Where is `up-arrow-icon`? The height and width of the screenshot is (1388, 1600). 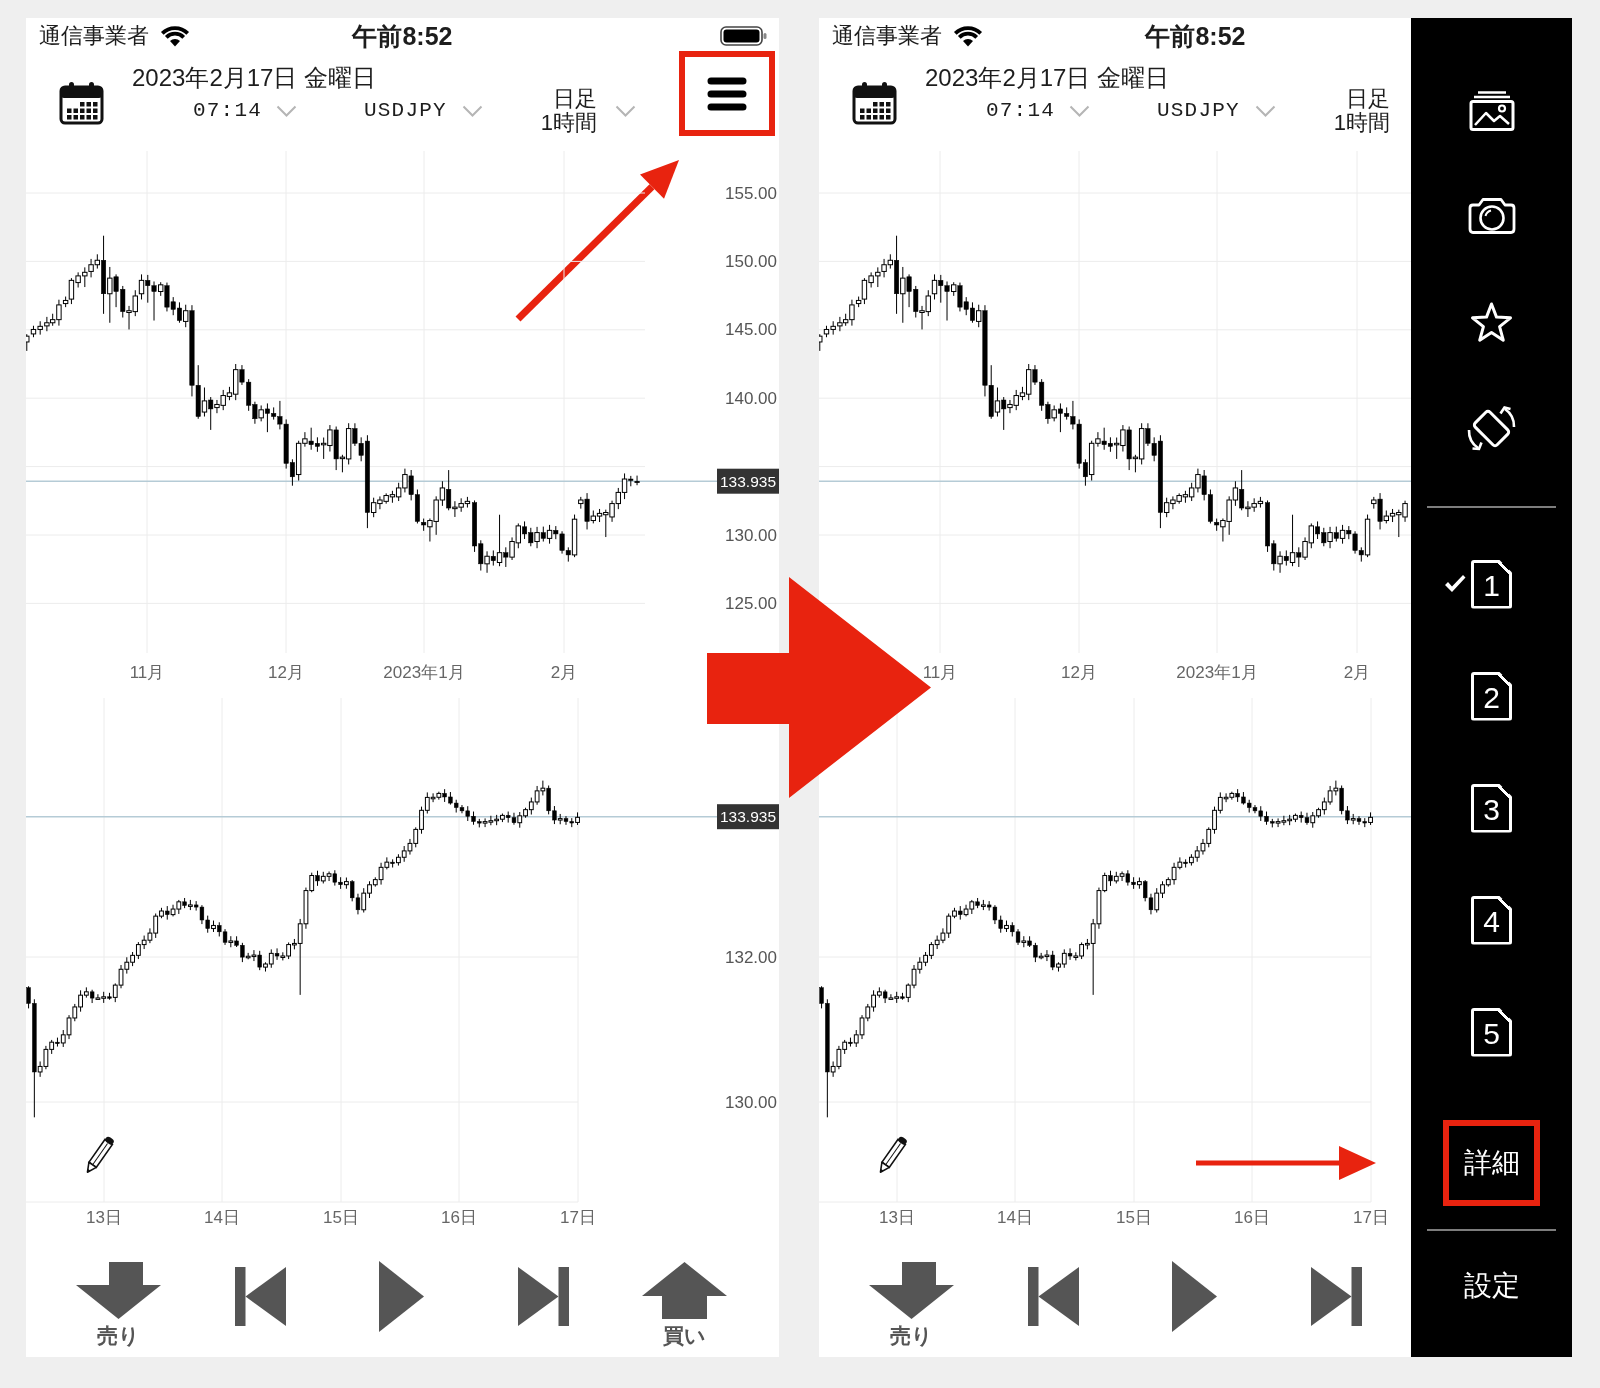
up-arrow-icon is located at coordinates (685, 1290).